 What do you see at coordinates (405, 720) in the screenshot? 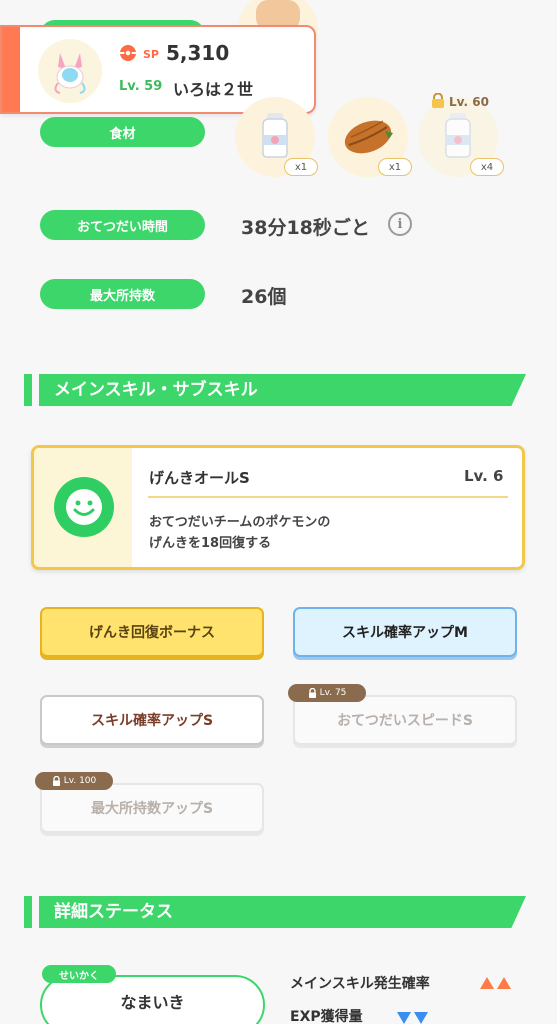
I see `sub-skill-4: おてつだいスピードS` at bounding box center [405, 720].